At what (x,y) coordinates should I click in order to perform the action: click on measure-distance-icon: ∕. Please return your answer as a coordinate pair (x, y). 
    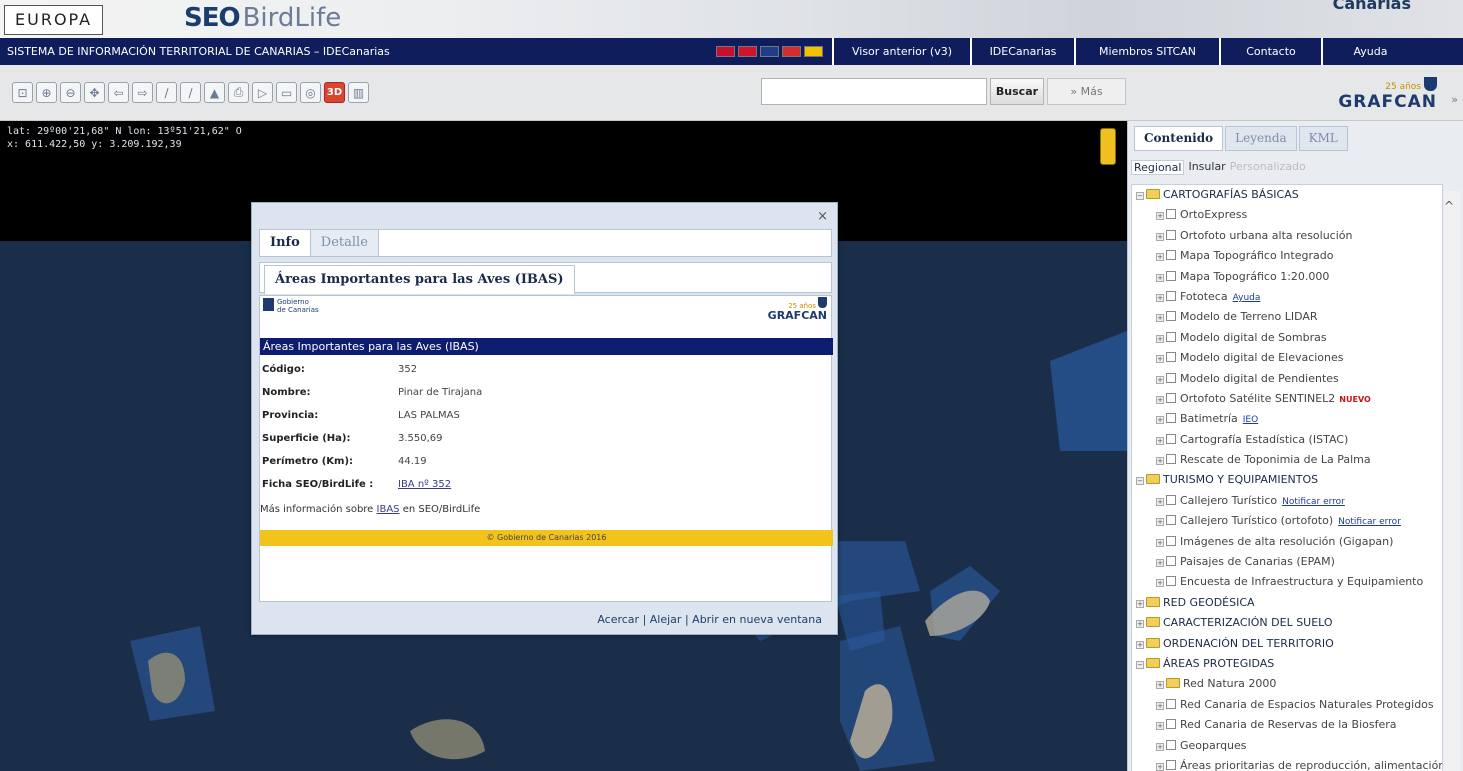
    Looking at the image, I should click on (166, 92).